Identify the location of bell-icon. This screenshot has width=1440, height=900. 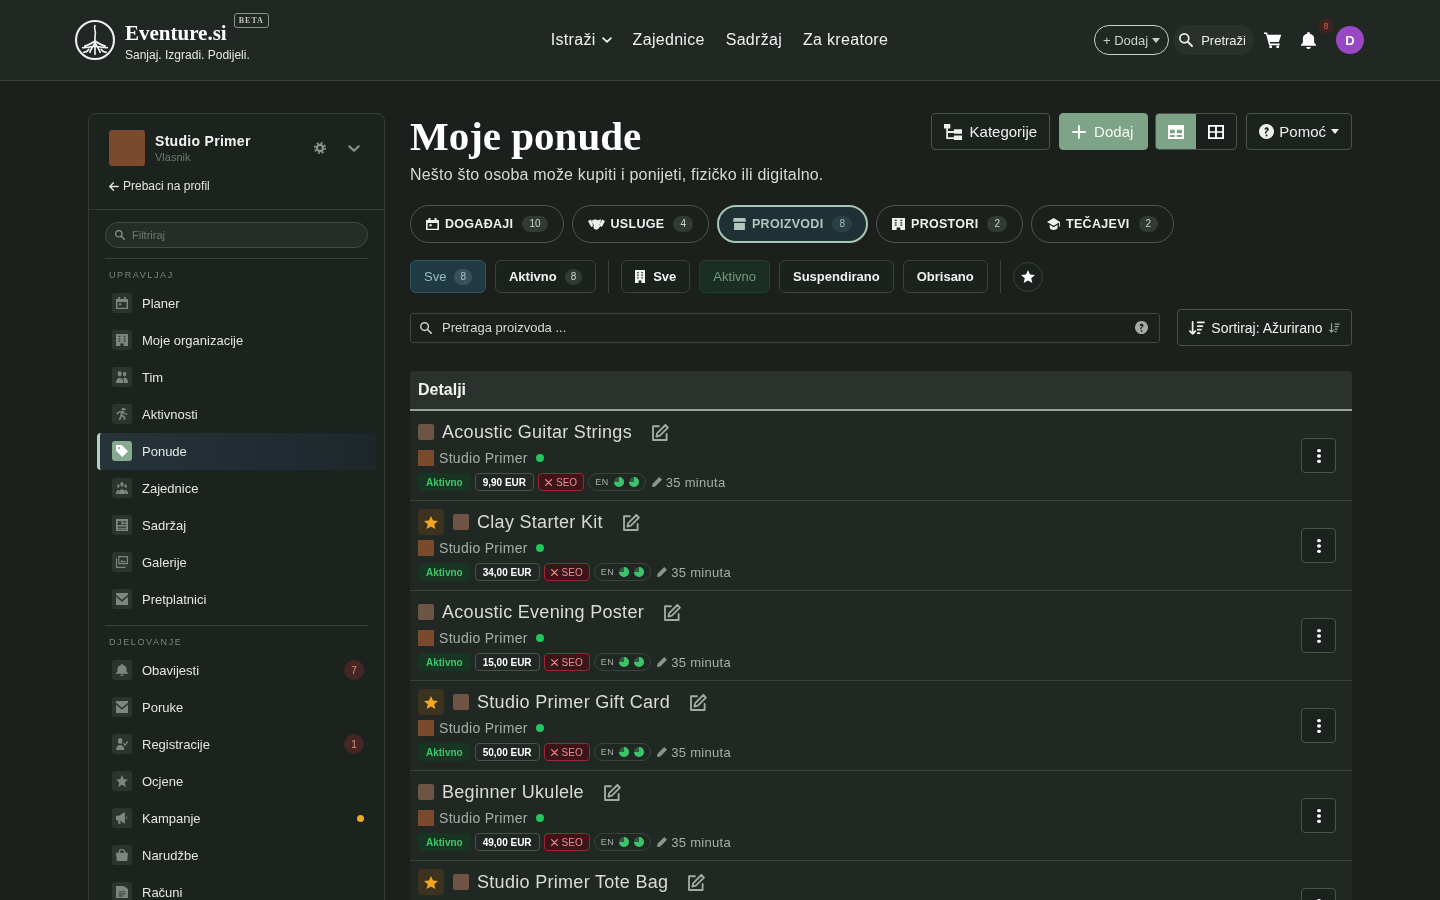
(1308, 40).